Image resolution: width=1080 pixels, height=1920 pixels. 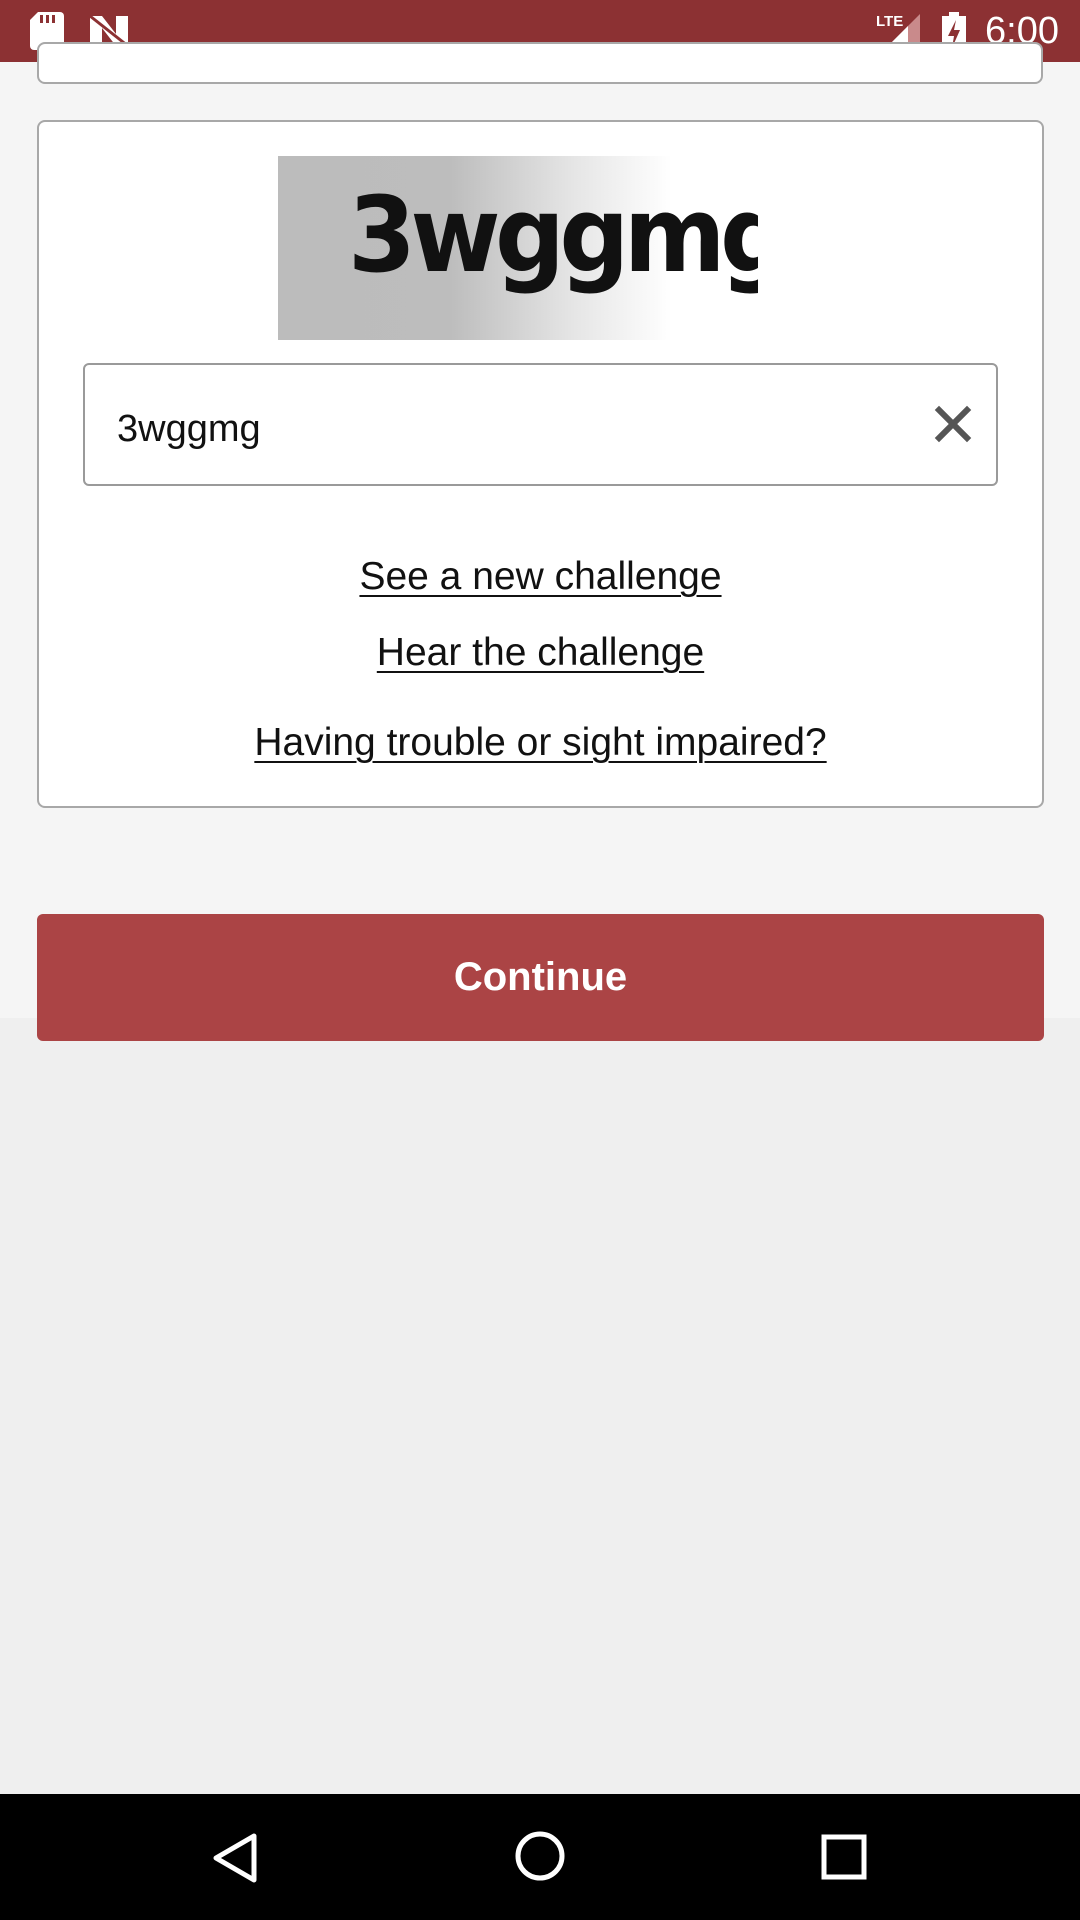 I want to click on home-icon, so click(x=540, y=1856).